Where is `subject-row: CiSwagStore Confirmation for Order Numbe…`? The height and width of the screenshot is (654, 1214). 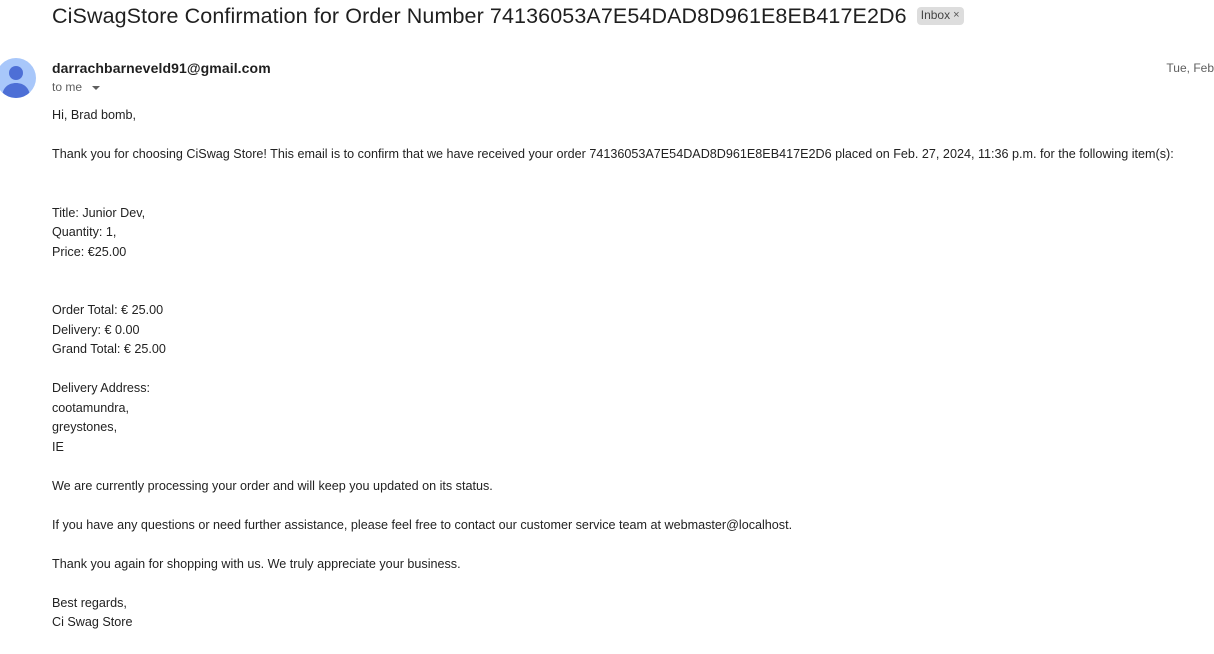 subject-row: CiSwagStore Confirmation for Order Numbe… is located at coordinates (508, 16).